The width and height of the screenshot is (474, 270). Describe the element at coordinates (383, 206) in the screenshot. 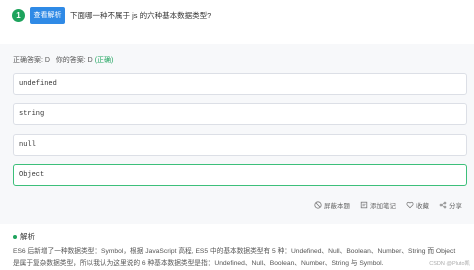

I see `add-note-label: 添加笔记` at that location.